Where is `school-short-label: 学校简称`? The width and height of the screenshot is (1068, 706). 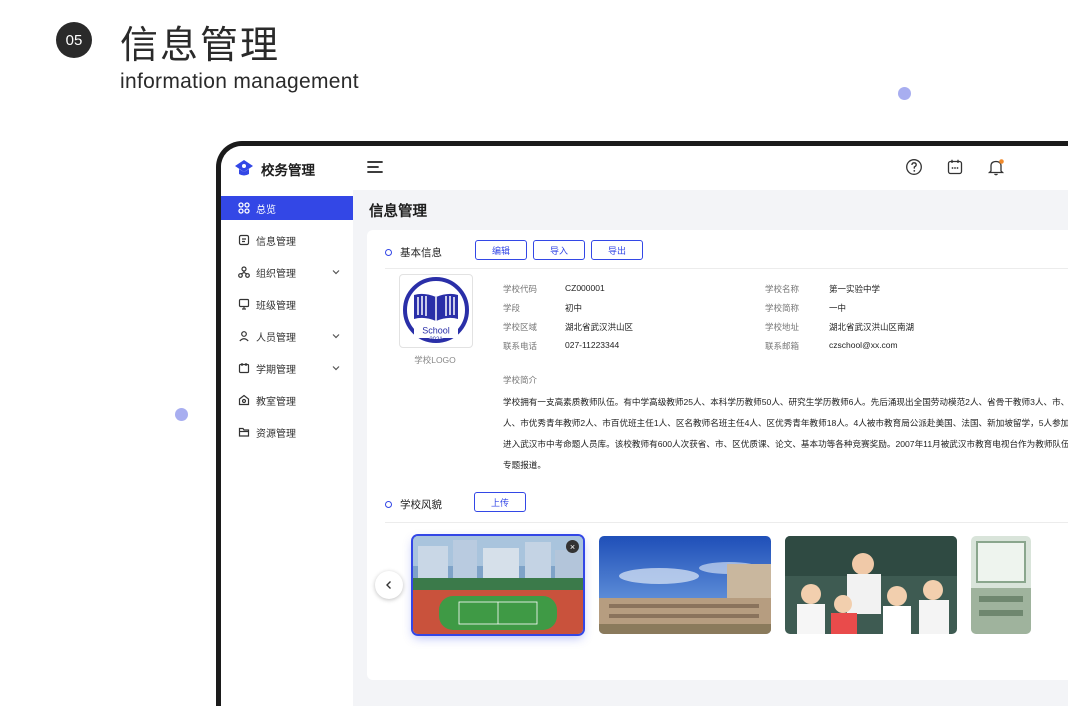
school-short-label: 学校简称 is located at coordinates (782, 308).